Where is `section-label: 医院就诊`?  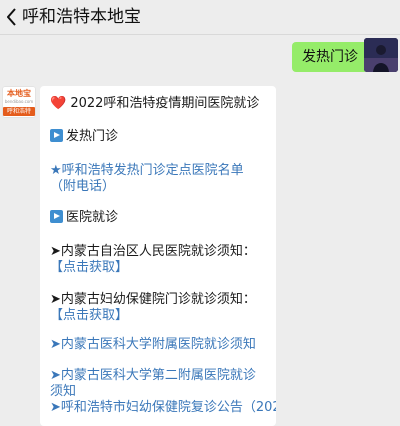 section-label: 医院就诊 is located at coordinates (92, 217).